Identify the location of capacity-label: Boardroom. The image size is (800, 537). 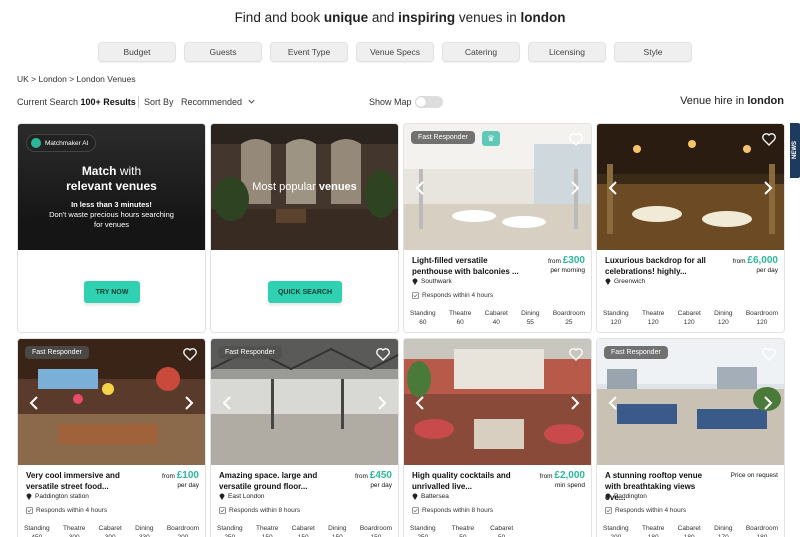
(761, 313).